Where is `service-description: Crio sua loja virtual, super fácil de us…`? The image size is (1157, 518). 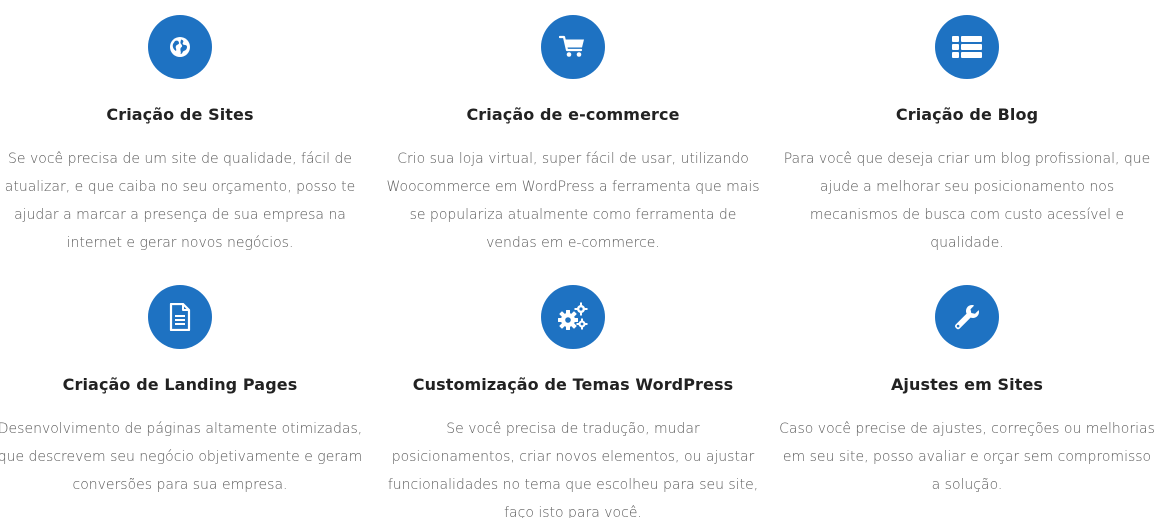 service-description: Crio sua loja virtual, super fácil de us… is located at coordinates (573, 201).